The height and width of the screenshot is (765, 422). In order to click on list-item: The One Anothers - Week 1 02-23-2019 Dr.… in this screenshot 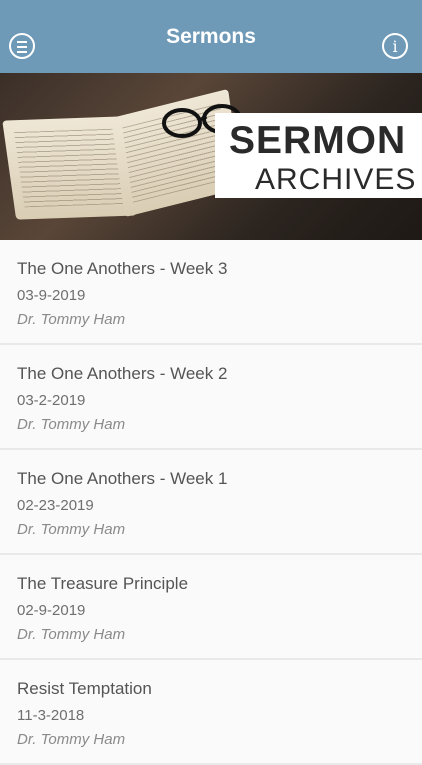, I will do `click(211, 501)`.